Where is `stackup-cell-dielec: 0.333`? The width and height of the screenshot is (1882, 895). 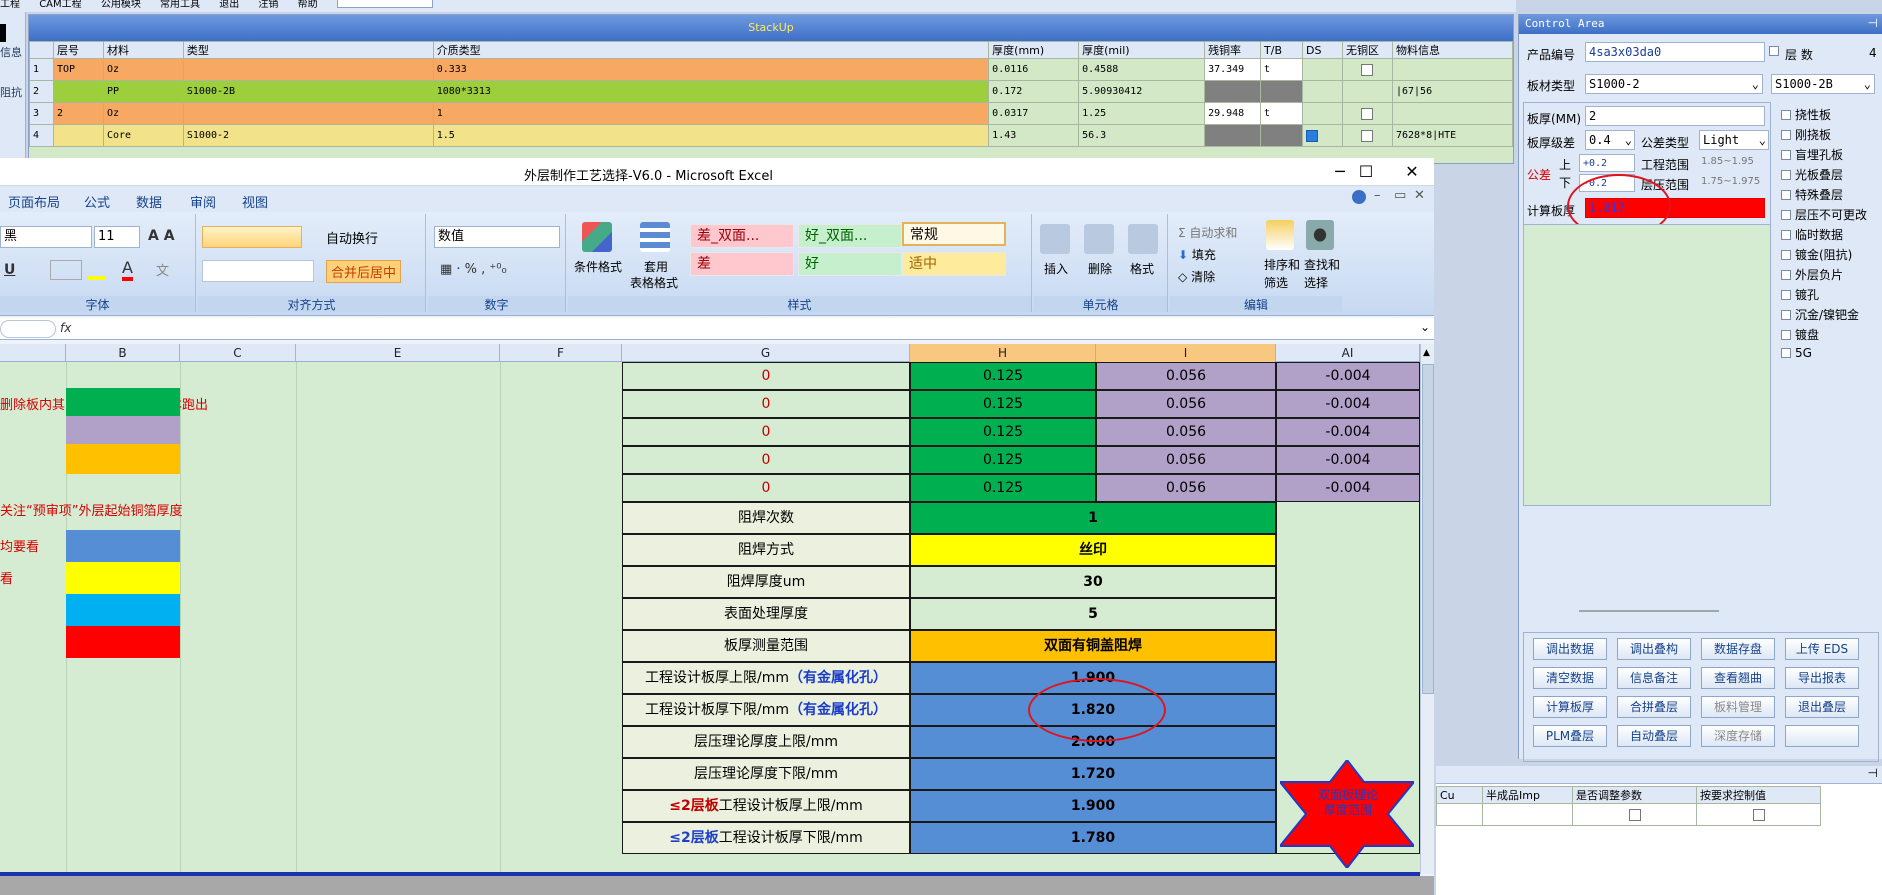
stackup-cell-dielec: 0.333 is located at coordinates (711, 69).